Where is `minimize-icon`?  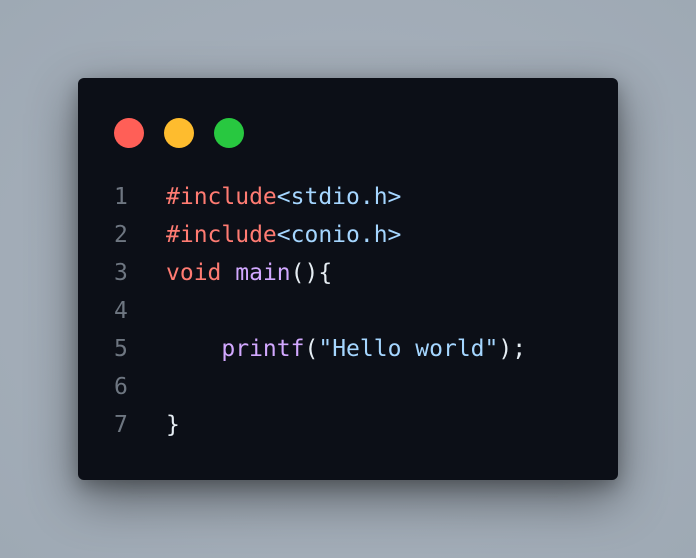
minimize-icon is located at coordinates (179, 133).